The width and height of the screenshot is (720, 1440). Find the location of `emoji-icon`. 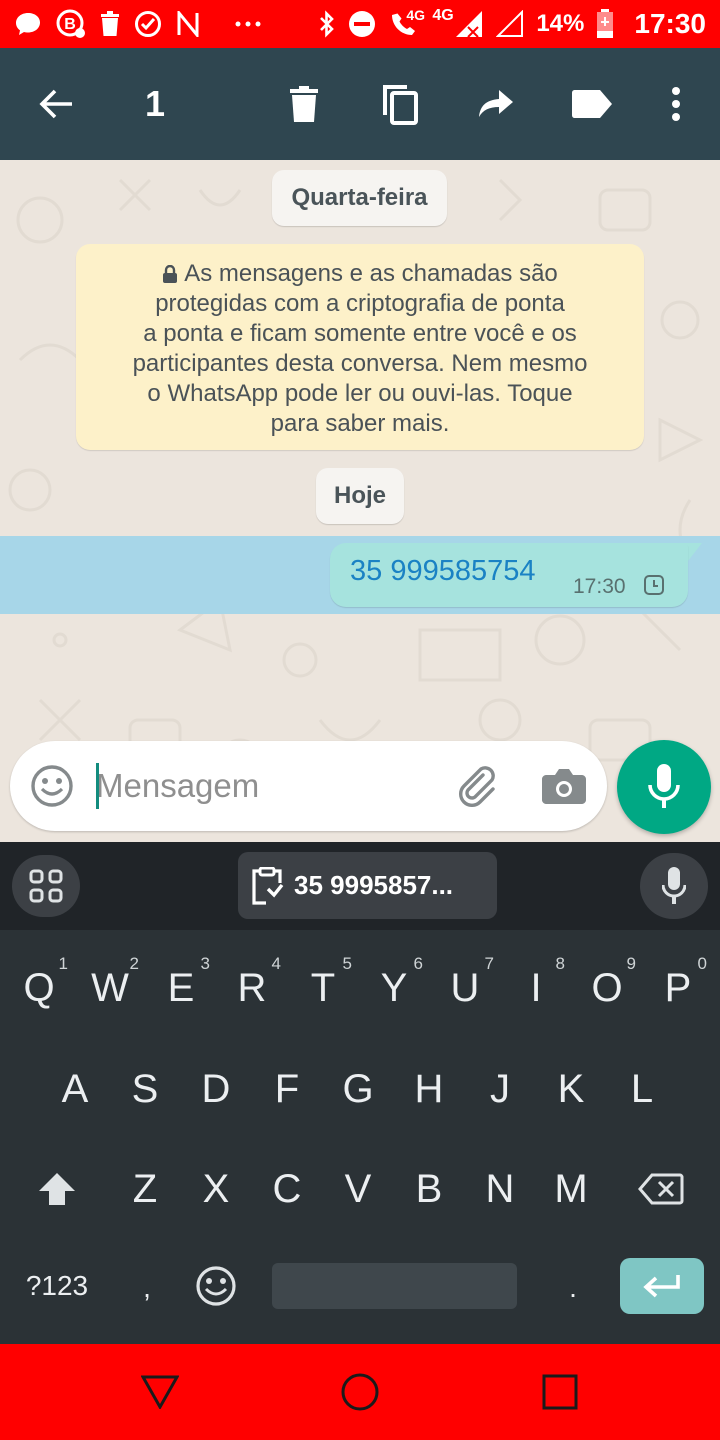

emoji-icon is located at coordinates (52, 786).